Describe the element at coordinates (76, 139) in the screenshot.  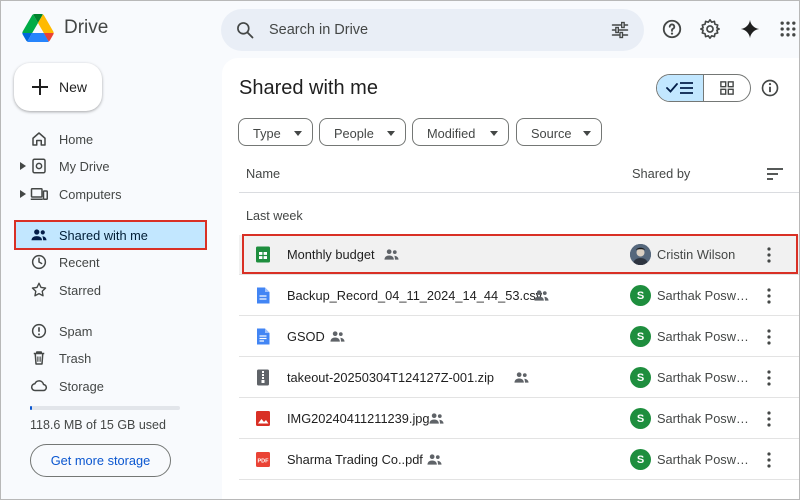
I see `sidebar-item-label: Home` at that location.